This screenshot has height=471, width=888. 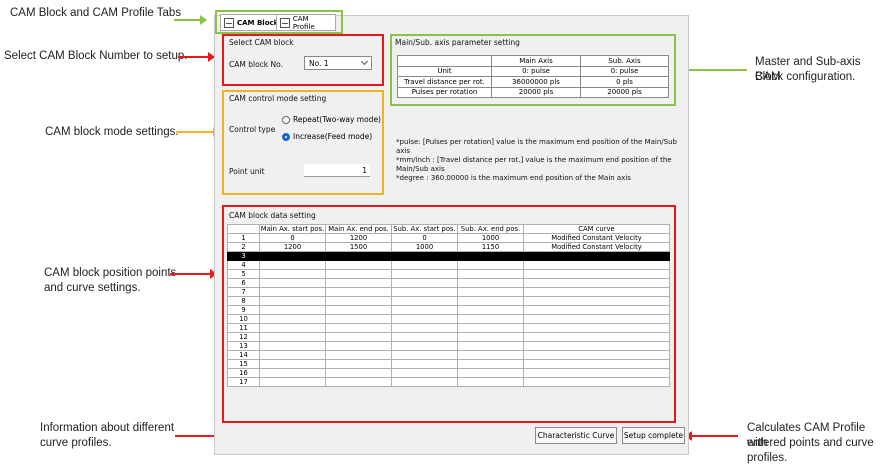 I want to click on annotation-info-1: Information about different, so click(x=107, y=428).